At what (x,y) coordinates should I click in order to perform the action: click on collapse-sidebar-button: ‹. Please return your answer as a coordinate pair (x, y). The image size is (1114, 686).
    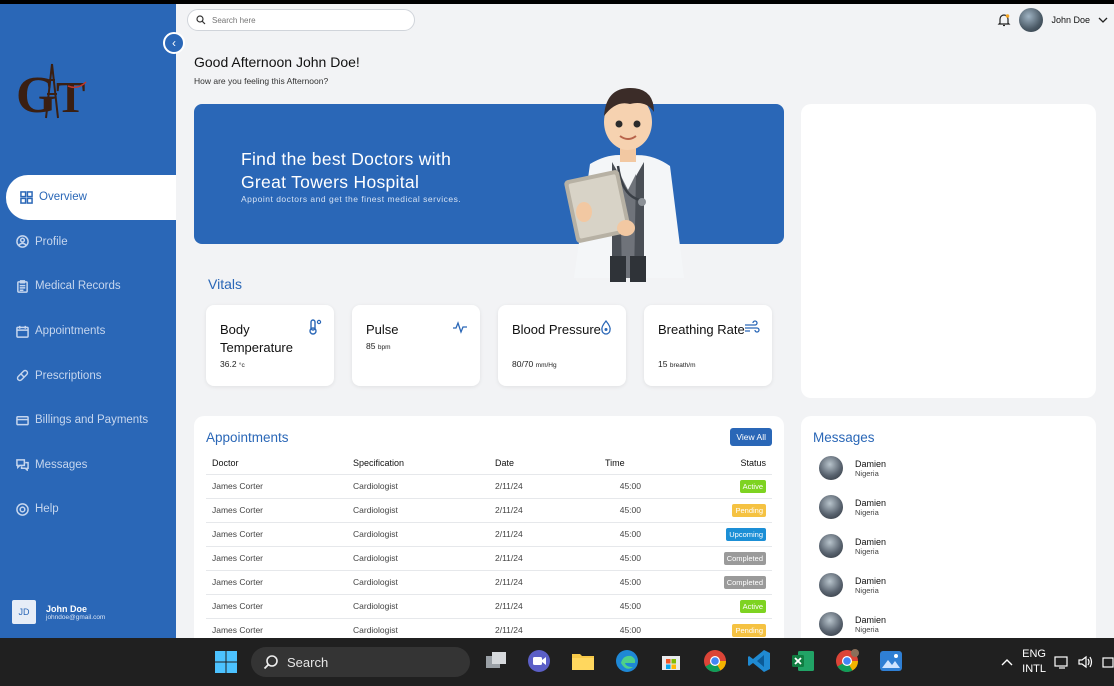
    Looking at the image, I should click on (174, 43).